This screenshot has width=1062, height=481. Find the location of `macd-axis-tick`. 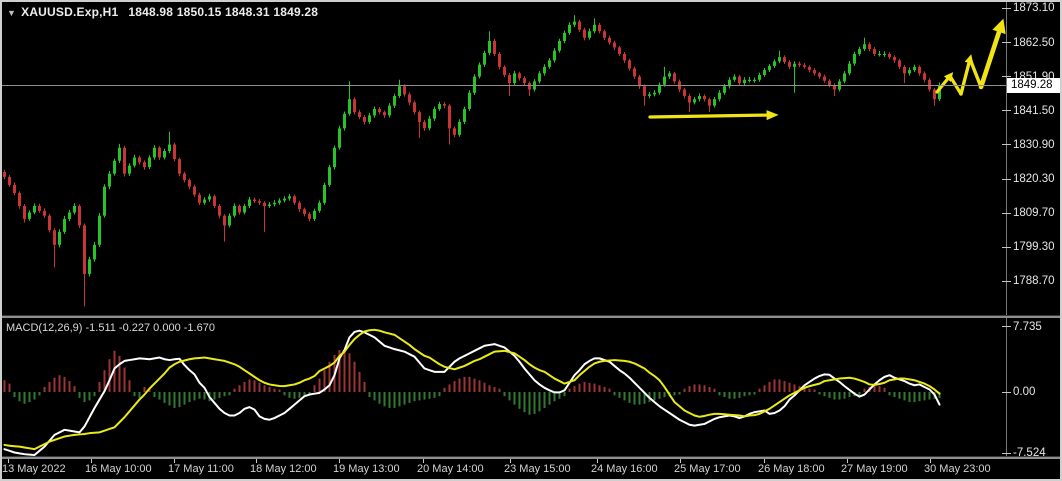

macd-axis-tick is located at coordinates (1006, 392).